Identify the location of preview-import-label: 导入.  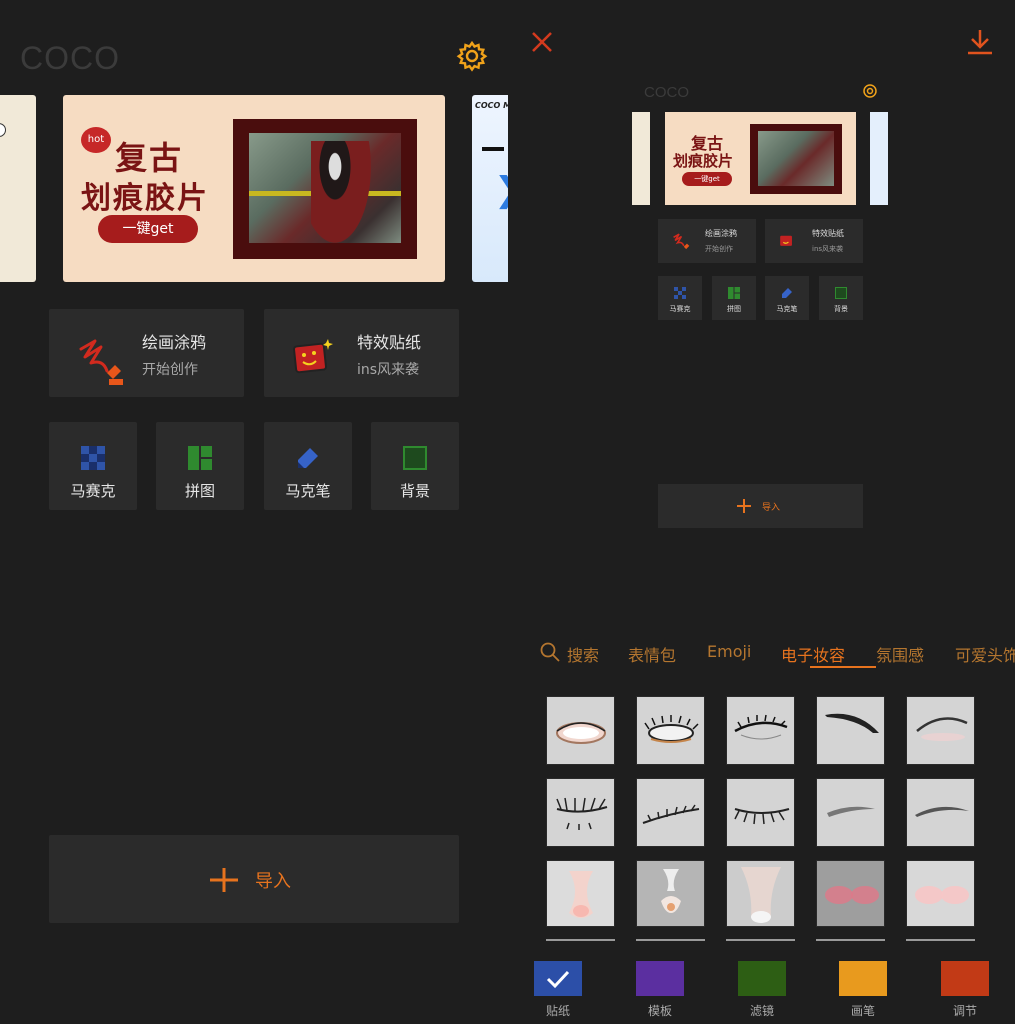
(771, 508).